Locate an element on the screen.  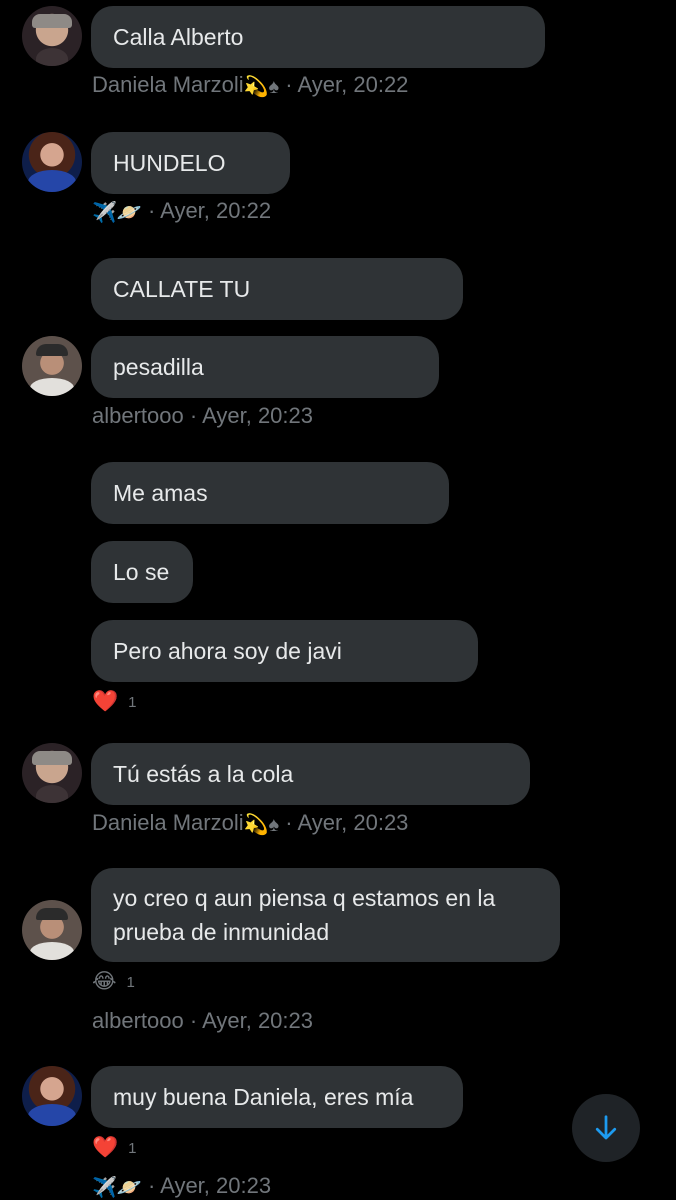
reaction-badge: 😂 1 is located at coordinates (113, 982).